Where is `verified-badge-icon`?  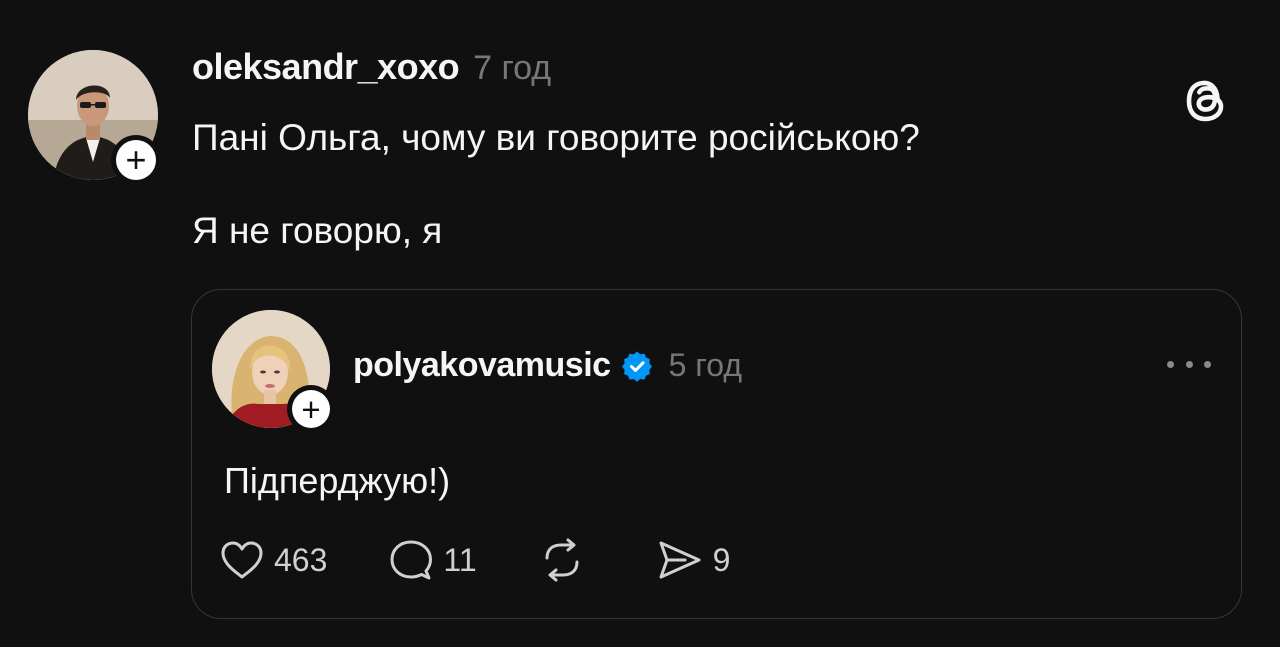 verified-badge-icon is located at coordinates (636, 366).